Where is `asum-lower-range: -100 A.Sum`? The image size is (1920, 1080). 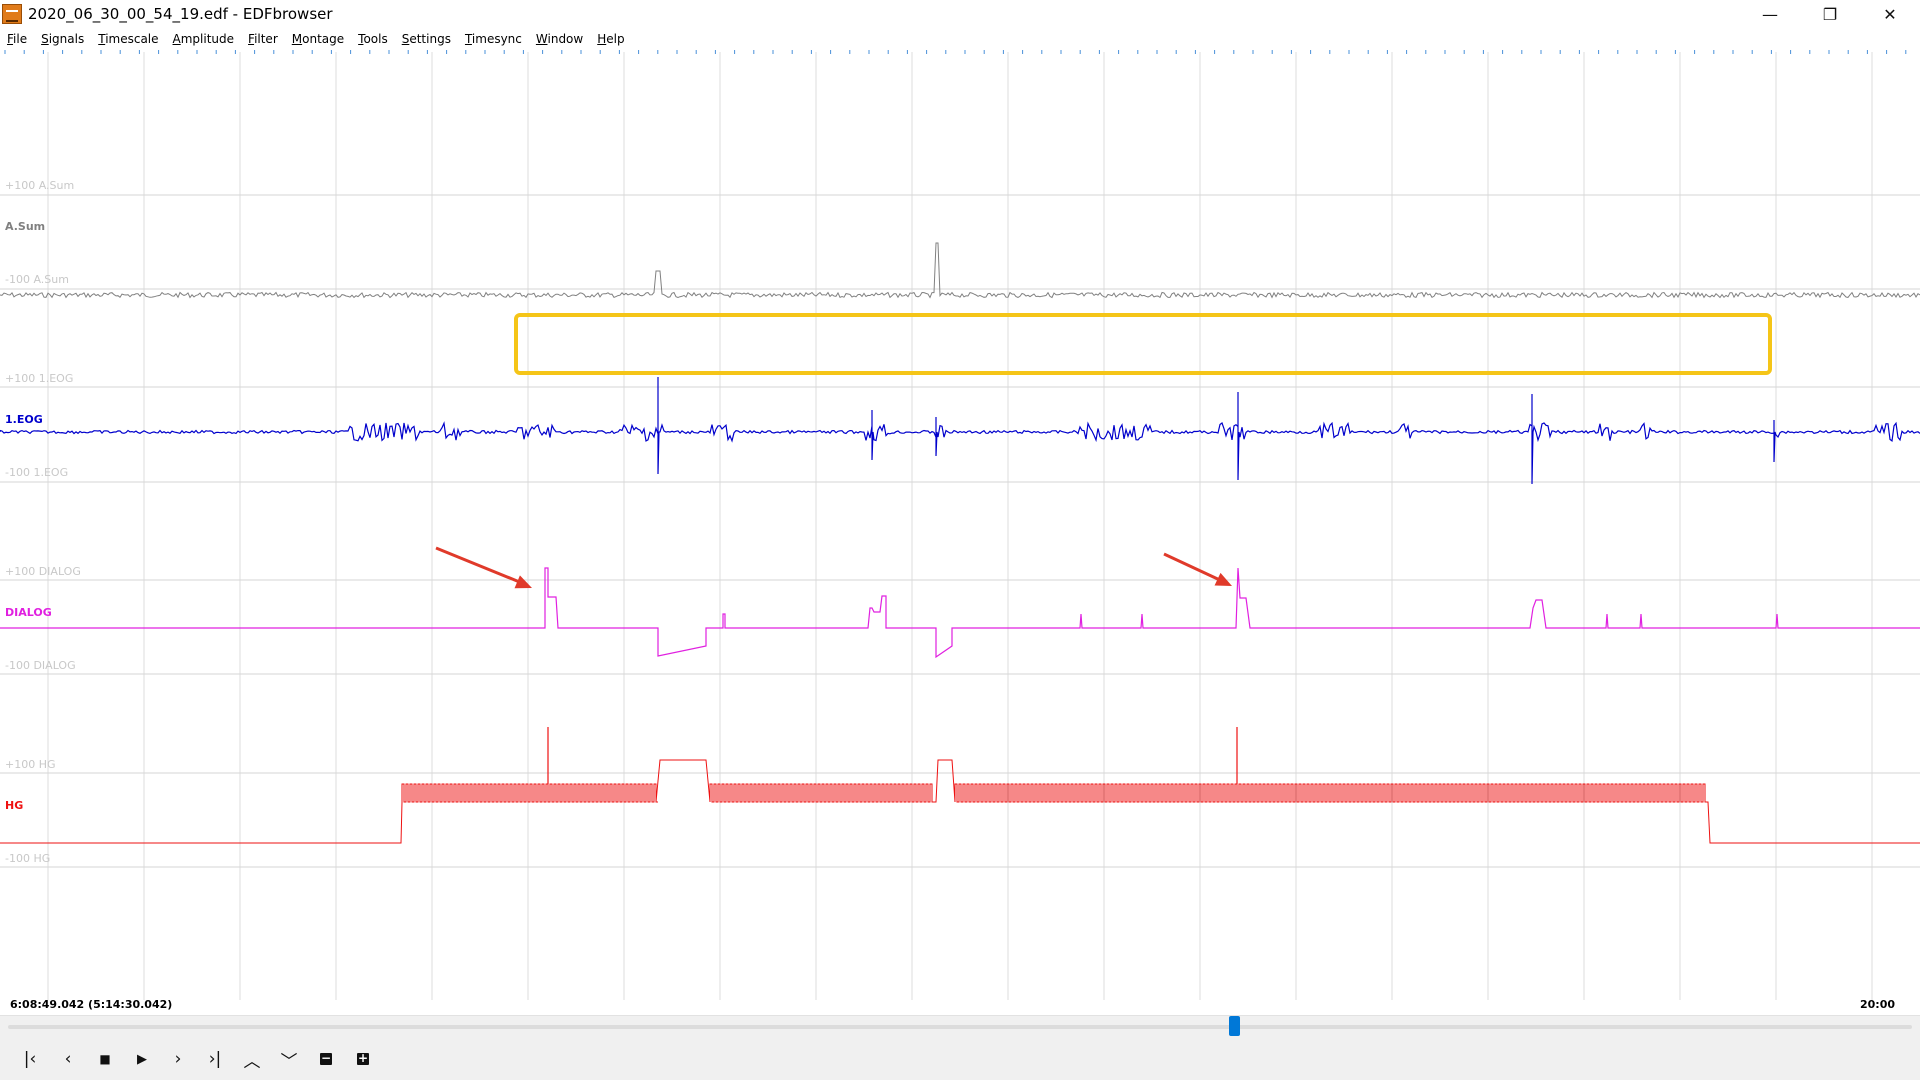
asum-lower-range: -100 A.Sum is located at coordinates (37, 279).